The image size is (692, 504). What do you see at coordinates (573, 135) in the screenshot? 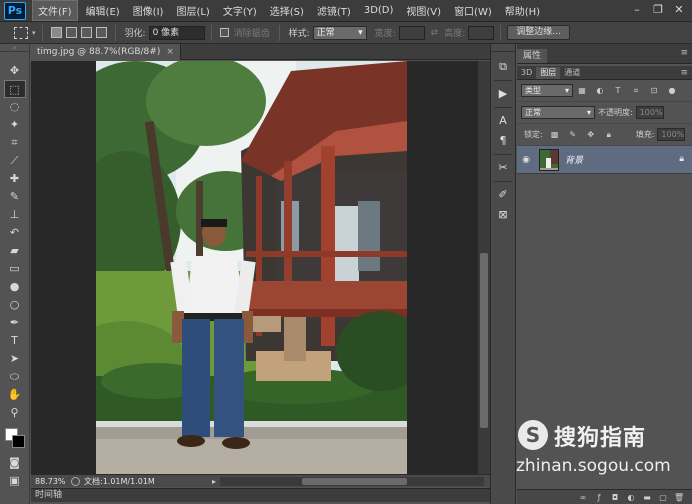
I see `lock-pixels-icon: ✎` at bounding box center [573, 135].